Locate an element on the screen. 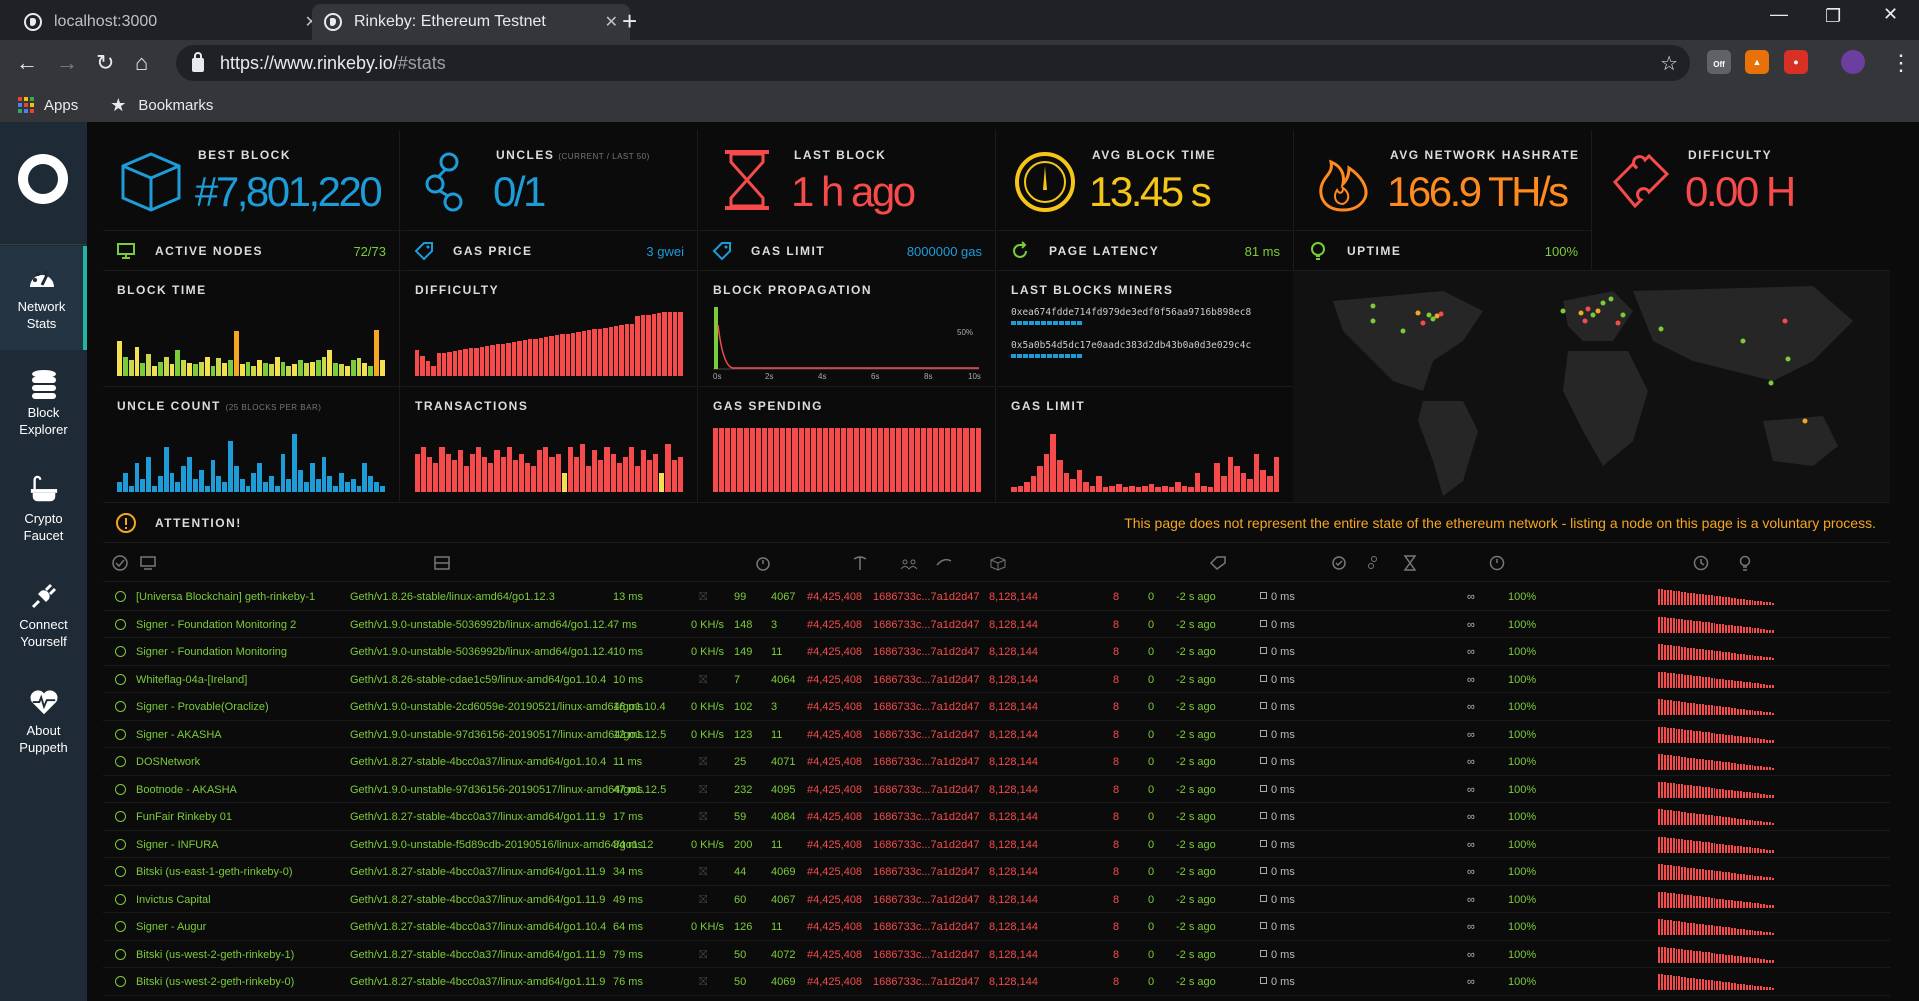 This screenshot has width=1919, height=1001. sidebar-item-crypto-faucet: Crypto Faucet is located at coordinates (43, 510).